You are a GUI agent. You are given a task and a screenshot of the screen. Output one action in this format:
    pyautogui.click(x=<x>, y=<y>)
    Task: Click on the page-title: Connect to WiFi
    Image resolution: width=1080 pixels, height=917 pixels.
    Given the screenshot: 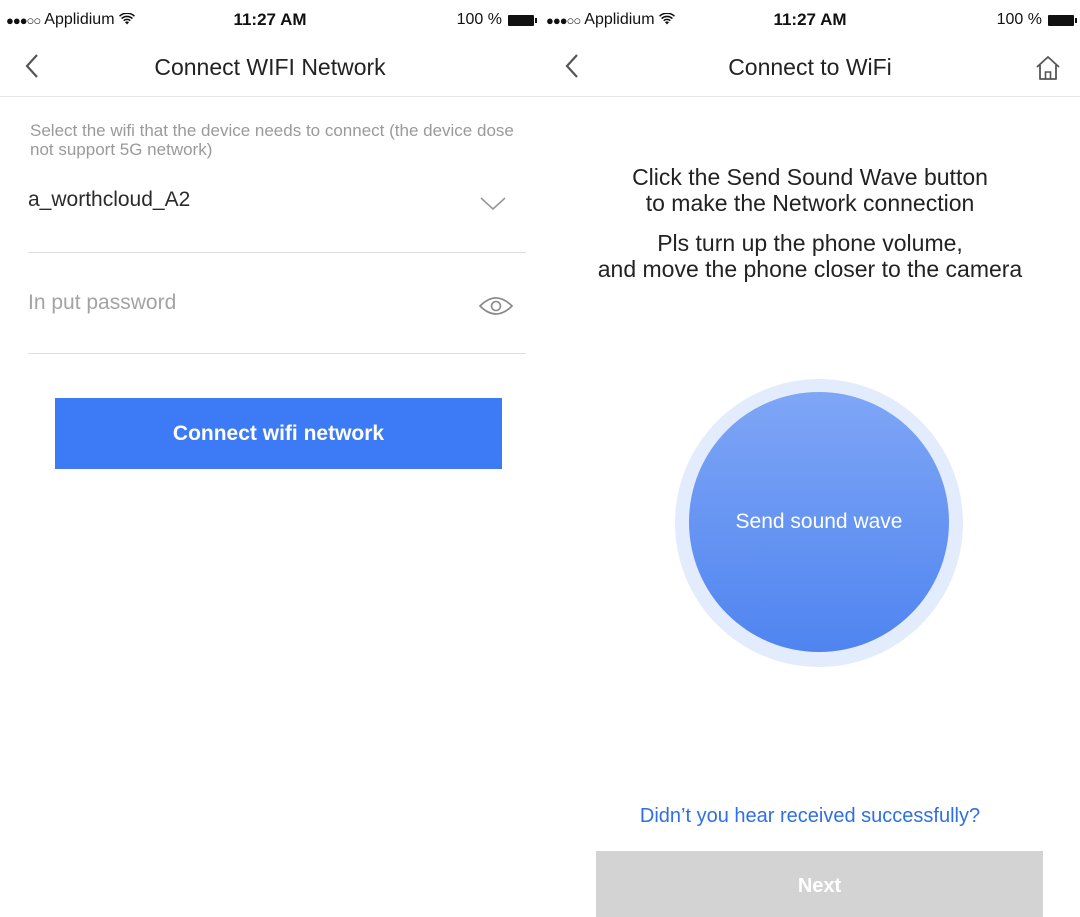 What is the action you would take?
    pyautogui.click(x=810, y=67)
    